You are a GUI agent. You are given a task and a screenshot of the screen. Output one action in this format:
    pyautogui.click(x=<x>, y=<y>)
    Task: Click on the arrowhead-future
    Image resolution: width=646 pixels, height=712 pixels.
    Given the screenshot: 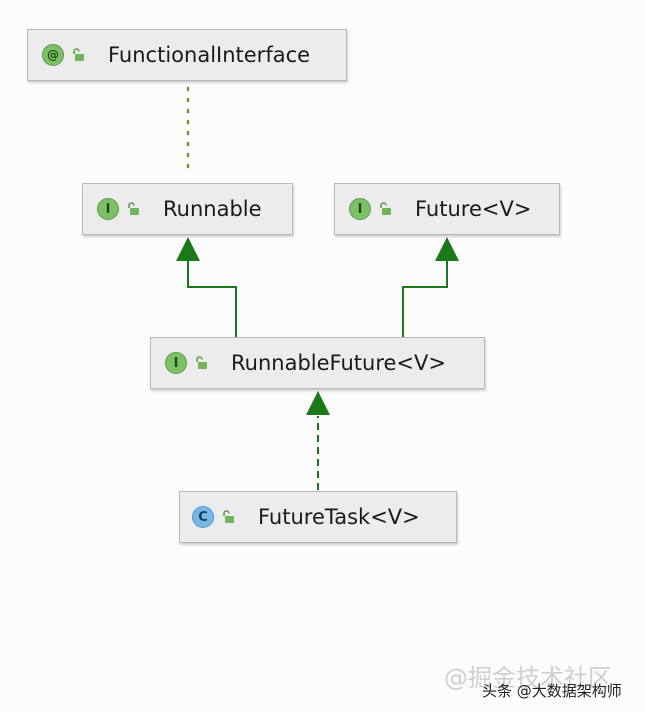 What is the action you would take?
    pyautogui.click(x=447, y=249)
    